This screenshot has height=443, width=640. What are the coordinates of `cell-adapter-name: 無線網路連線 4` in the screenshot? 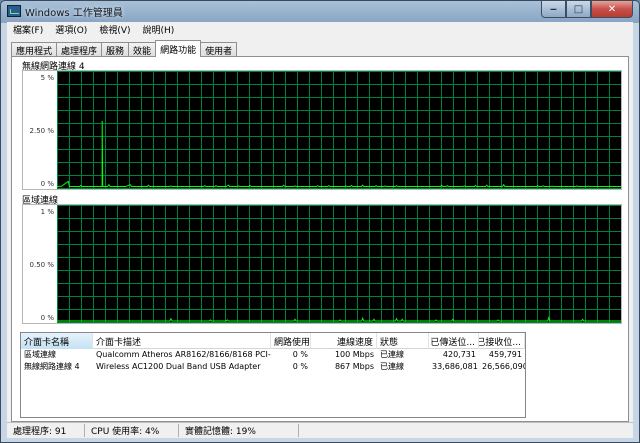 It's located at (52, 366).